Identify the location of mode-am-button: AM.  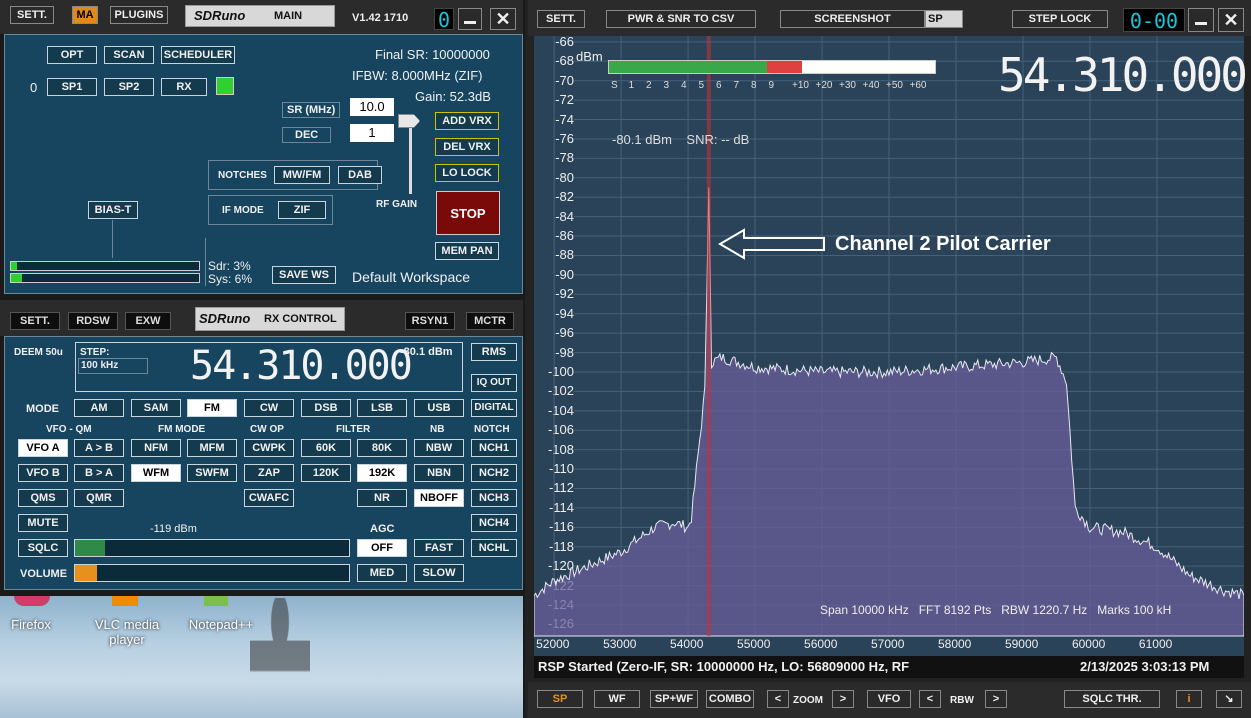
(99, 408).